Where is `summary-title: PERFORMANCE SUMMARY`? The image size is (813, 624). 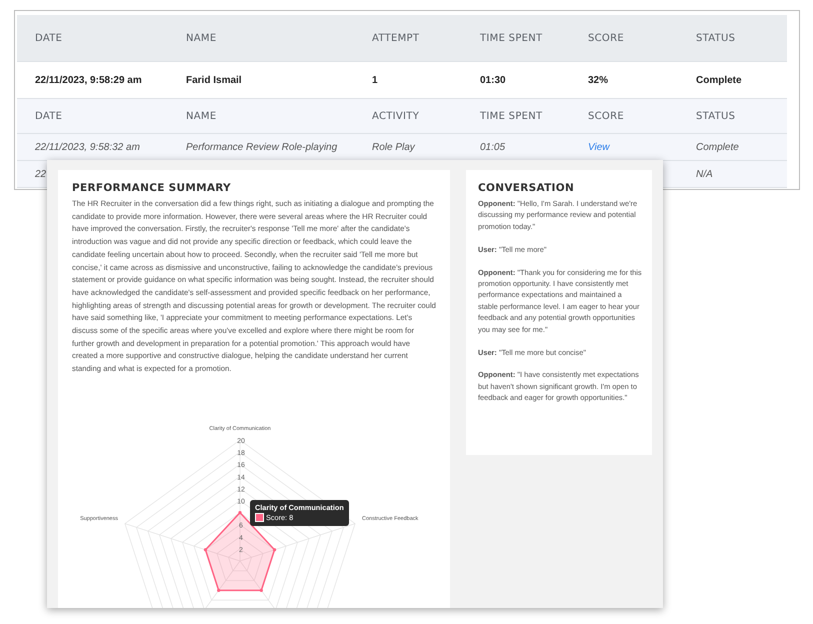
summary-title: PERFORMANCE SUMMARY is located at coordinates (152, 188).